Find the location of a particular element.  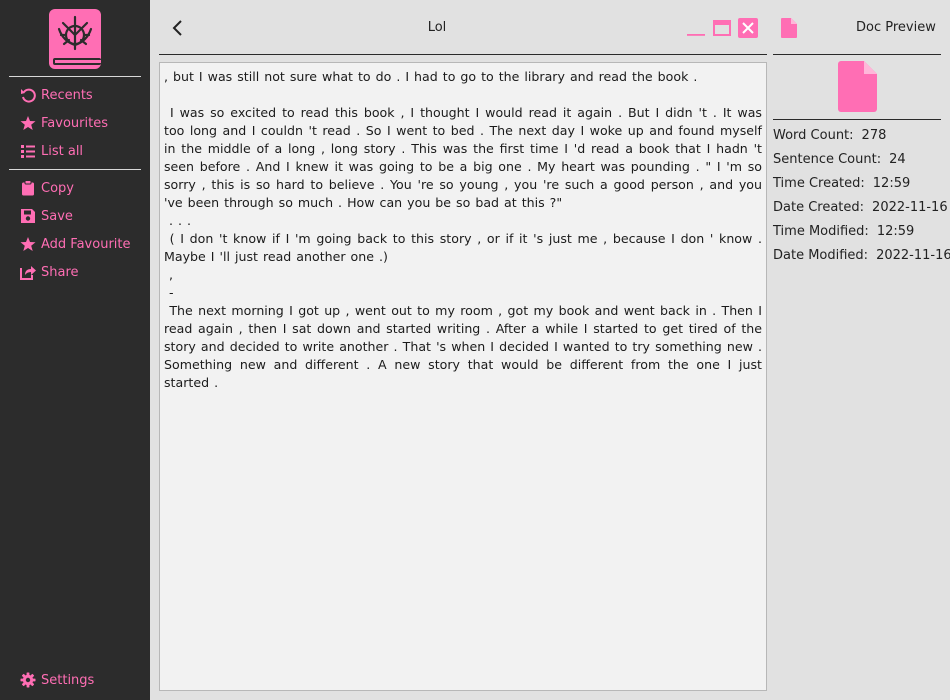

save-icon is located at coordinates (28, 216).